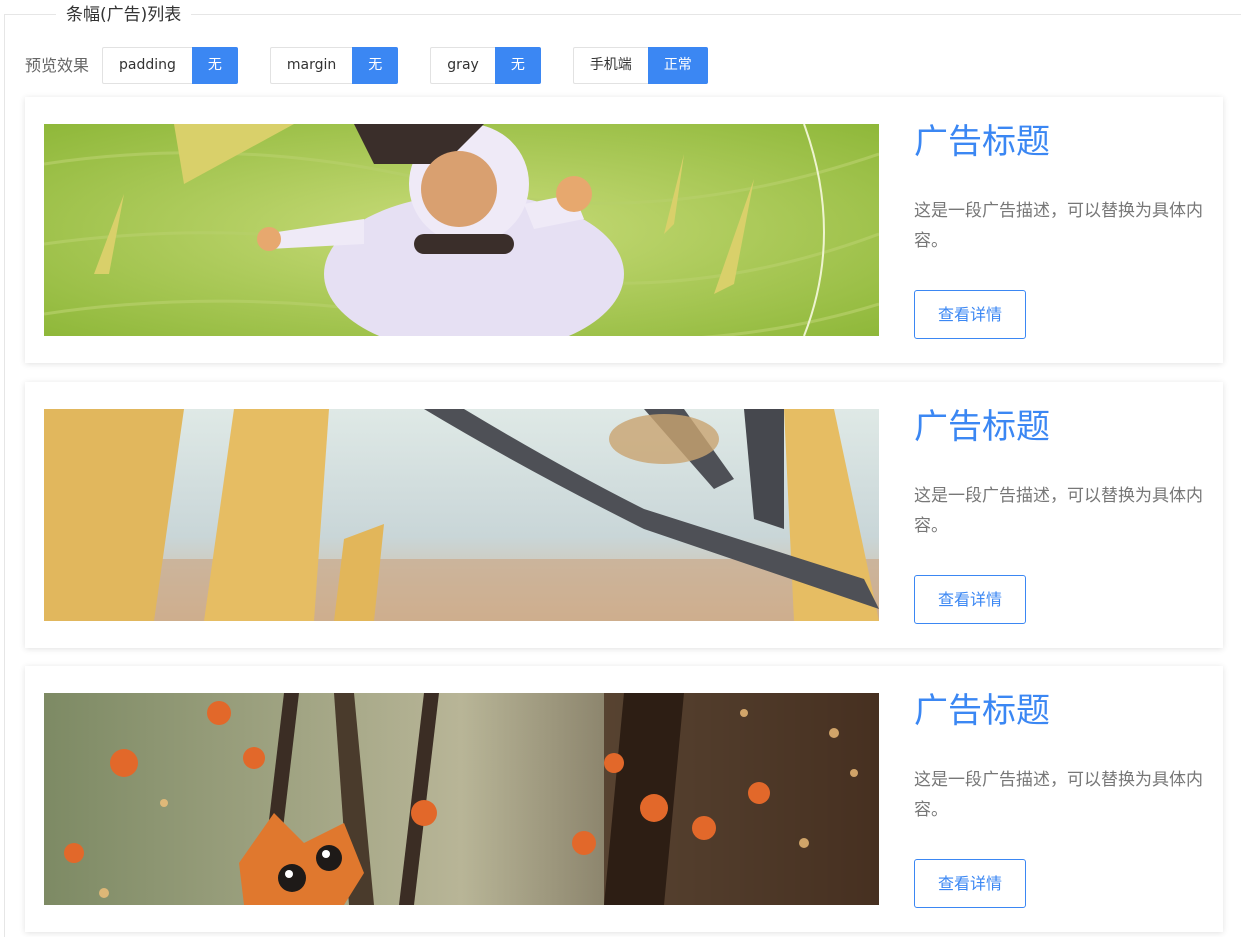 This screenshot has height=937, width=1241. I want to click on gray-toggle-value: 无, so click(517, 65).